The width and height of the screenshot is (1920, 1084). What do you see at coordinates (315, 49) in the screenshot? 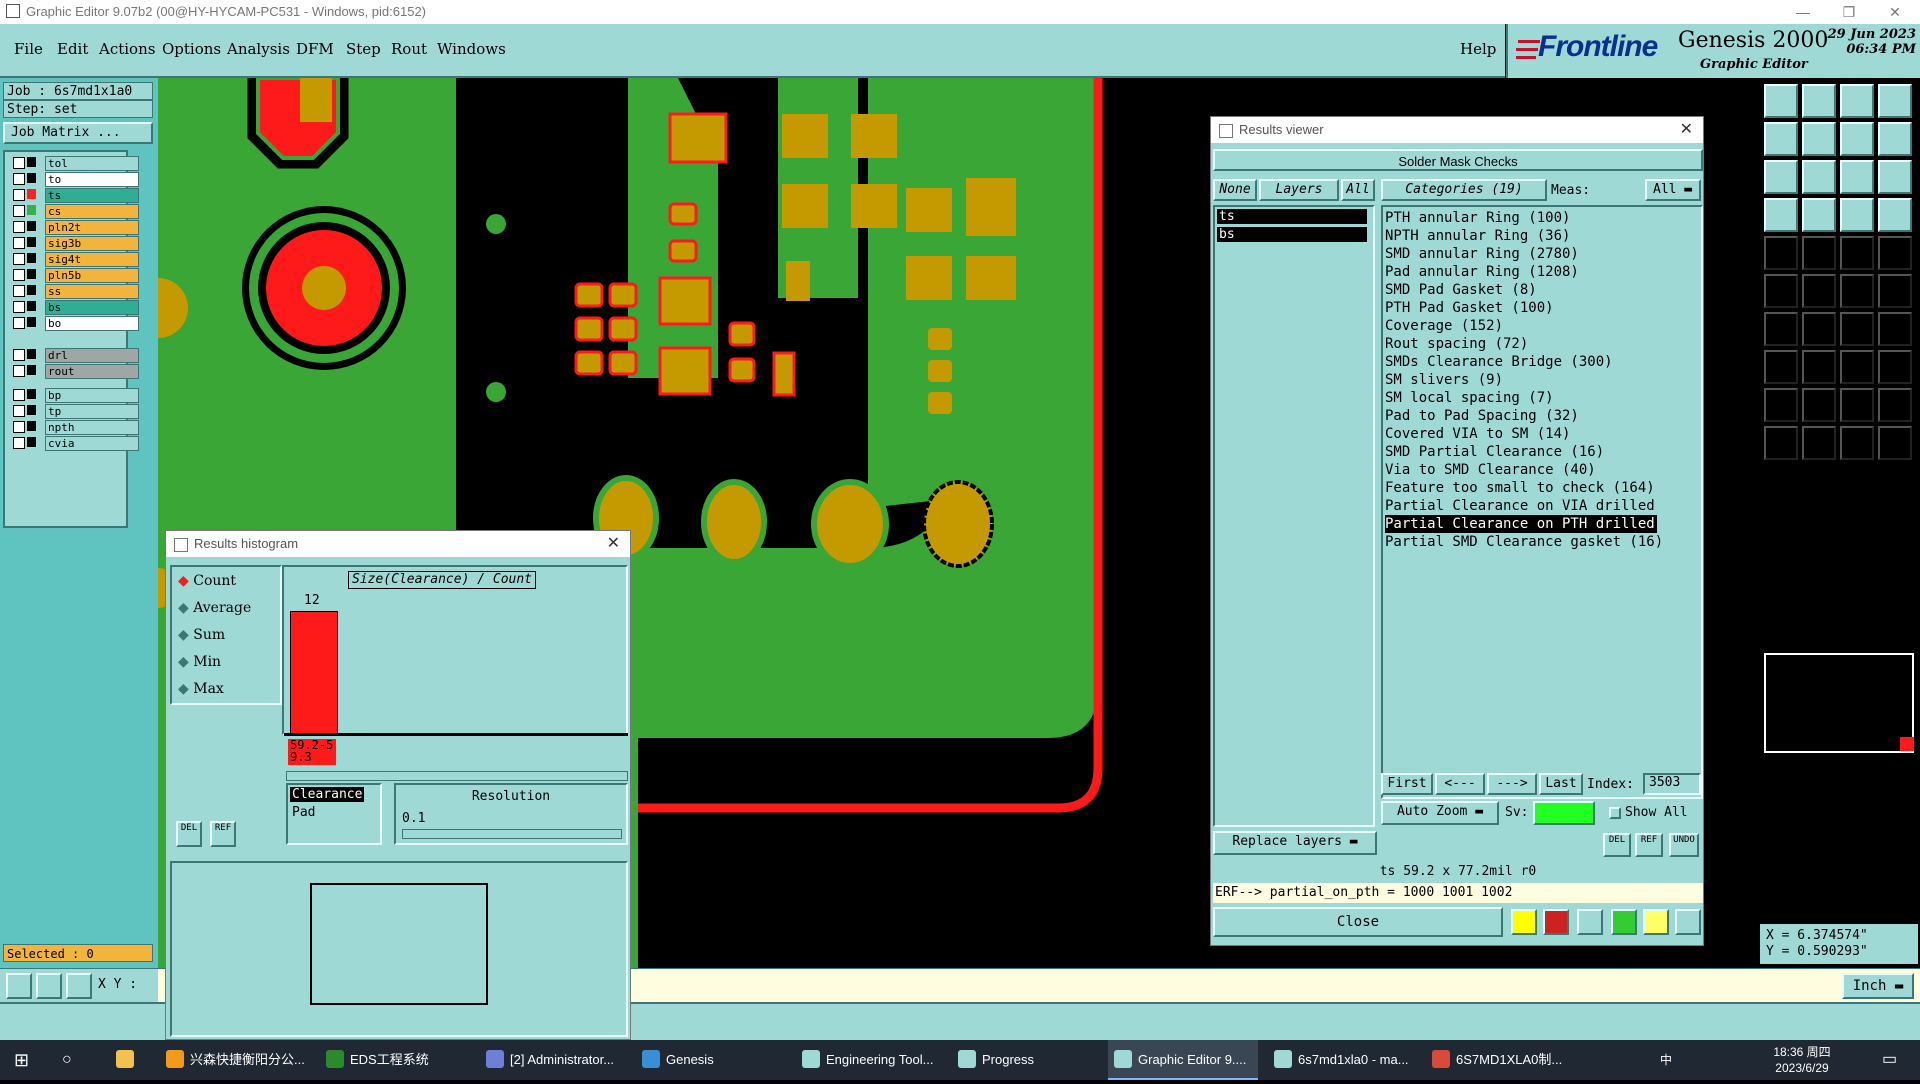
I see `menu-dfm: DFM` at bounding box center [315, 49].